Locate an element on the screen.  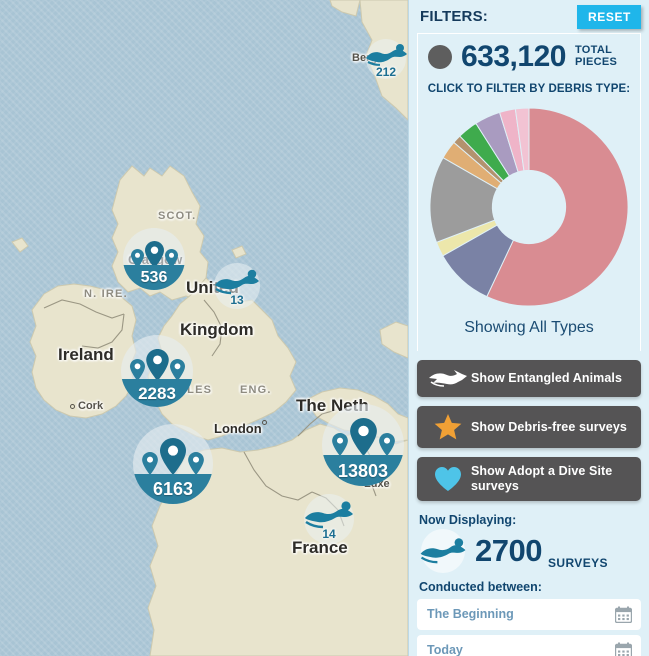
cluster-count-2283: 2283 is located at coordinates (157, 393).